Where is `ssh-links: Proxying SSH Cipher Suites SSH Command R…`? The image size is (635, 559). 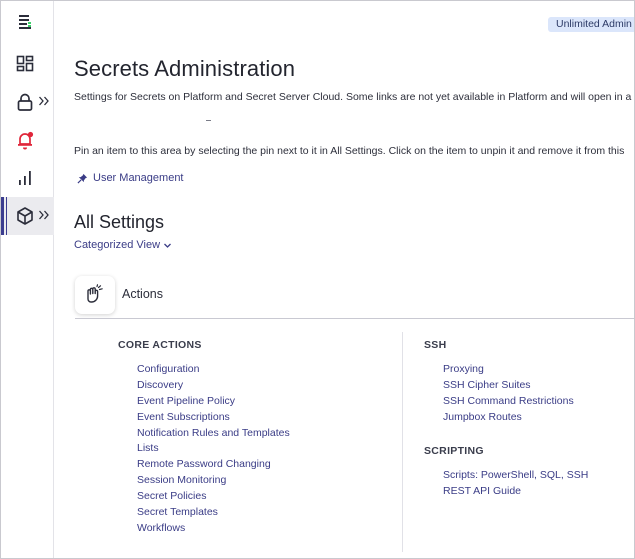 ssh-links: Proxying SSH Cipher Suites SSH Command R… is located at coordinates (508, 394).